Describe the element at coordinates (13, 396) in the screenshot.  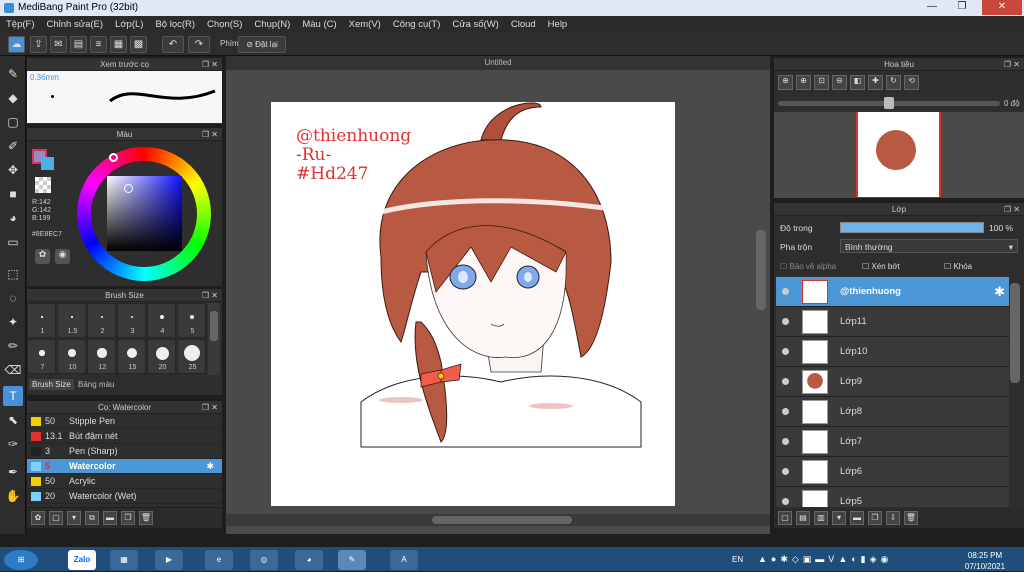
I see `text-tool-icon: T` at that location.